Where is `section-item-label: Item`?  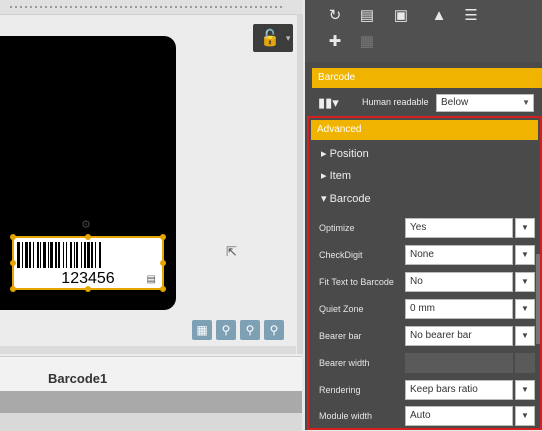 section-item-label: Item is located at coordinates (340, 176).